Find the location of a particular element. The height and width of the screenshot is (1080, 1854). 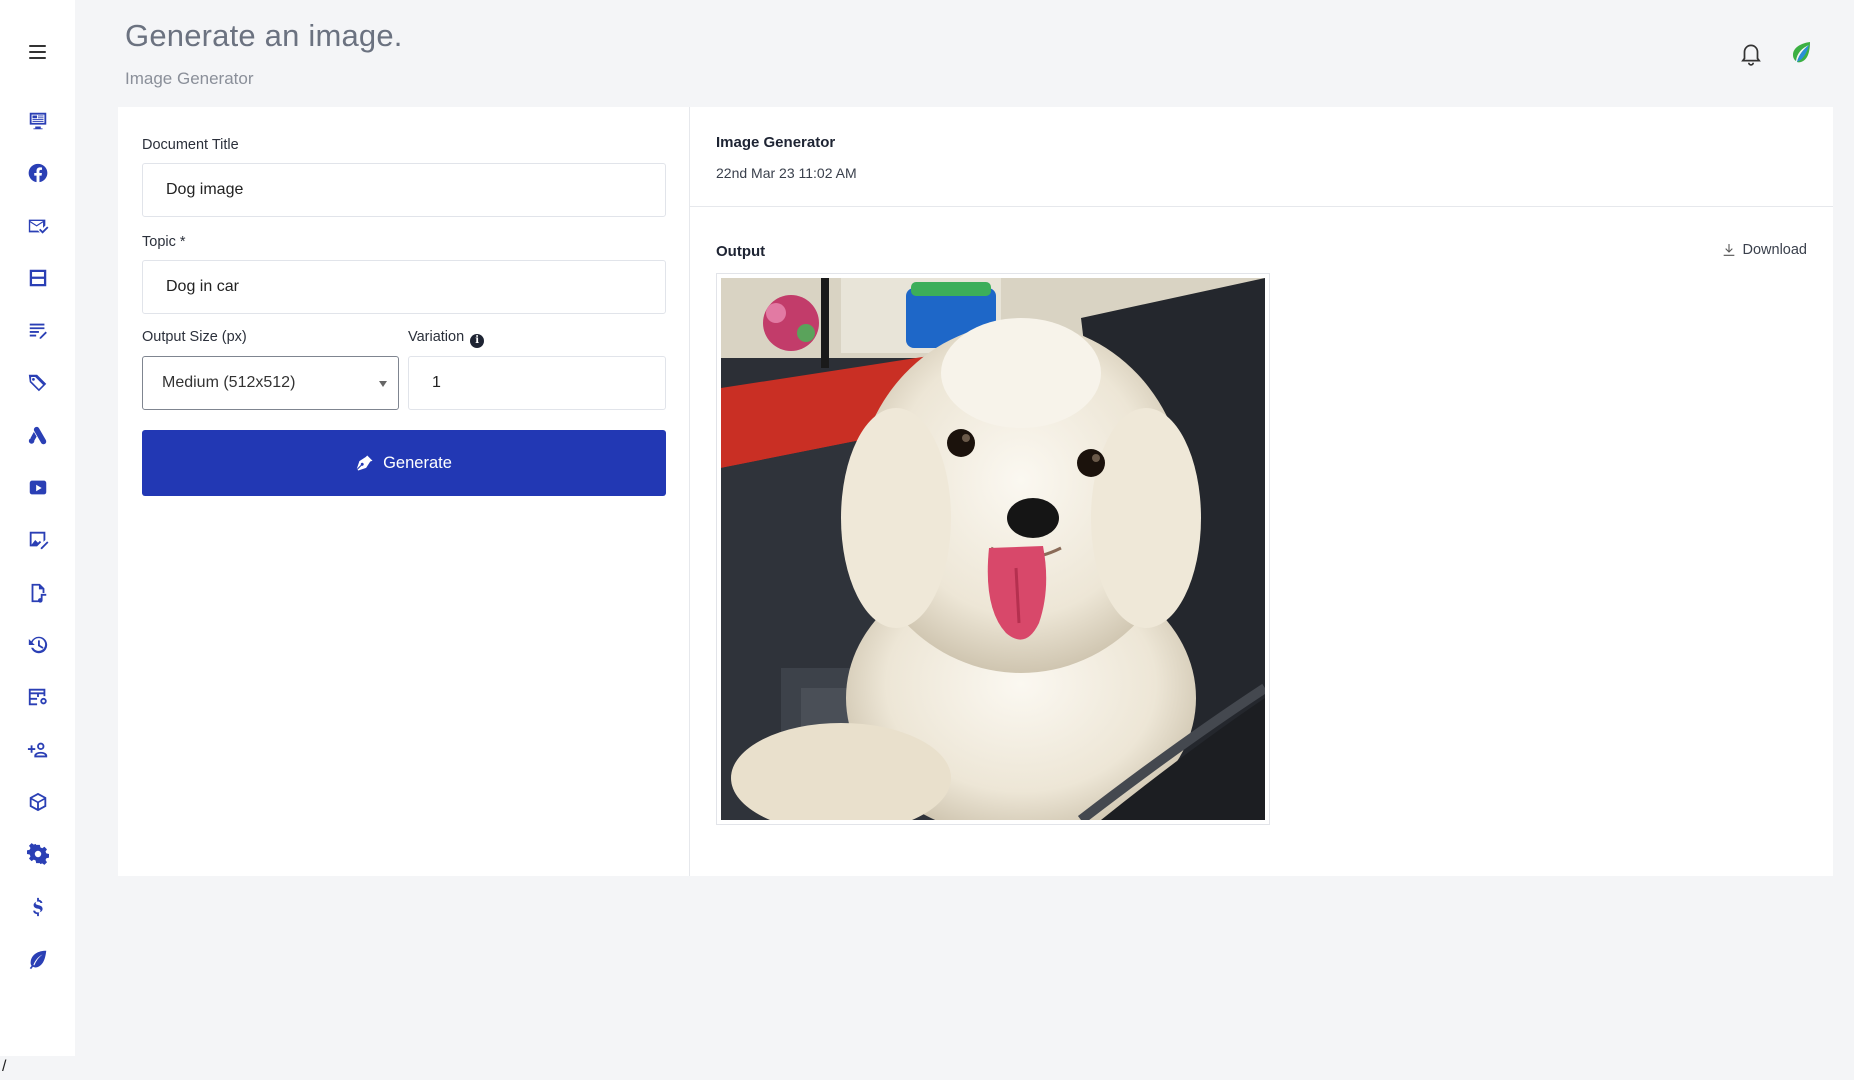

output-timestamp: 22nd Mar 23 11:02 AM is located at coordinates (786, 173).